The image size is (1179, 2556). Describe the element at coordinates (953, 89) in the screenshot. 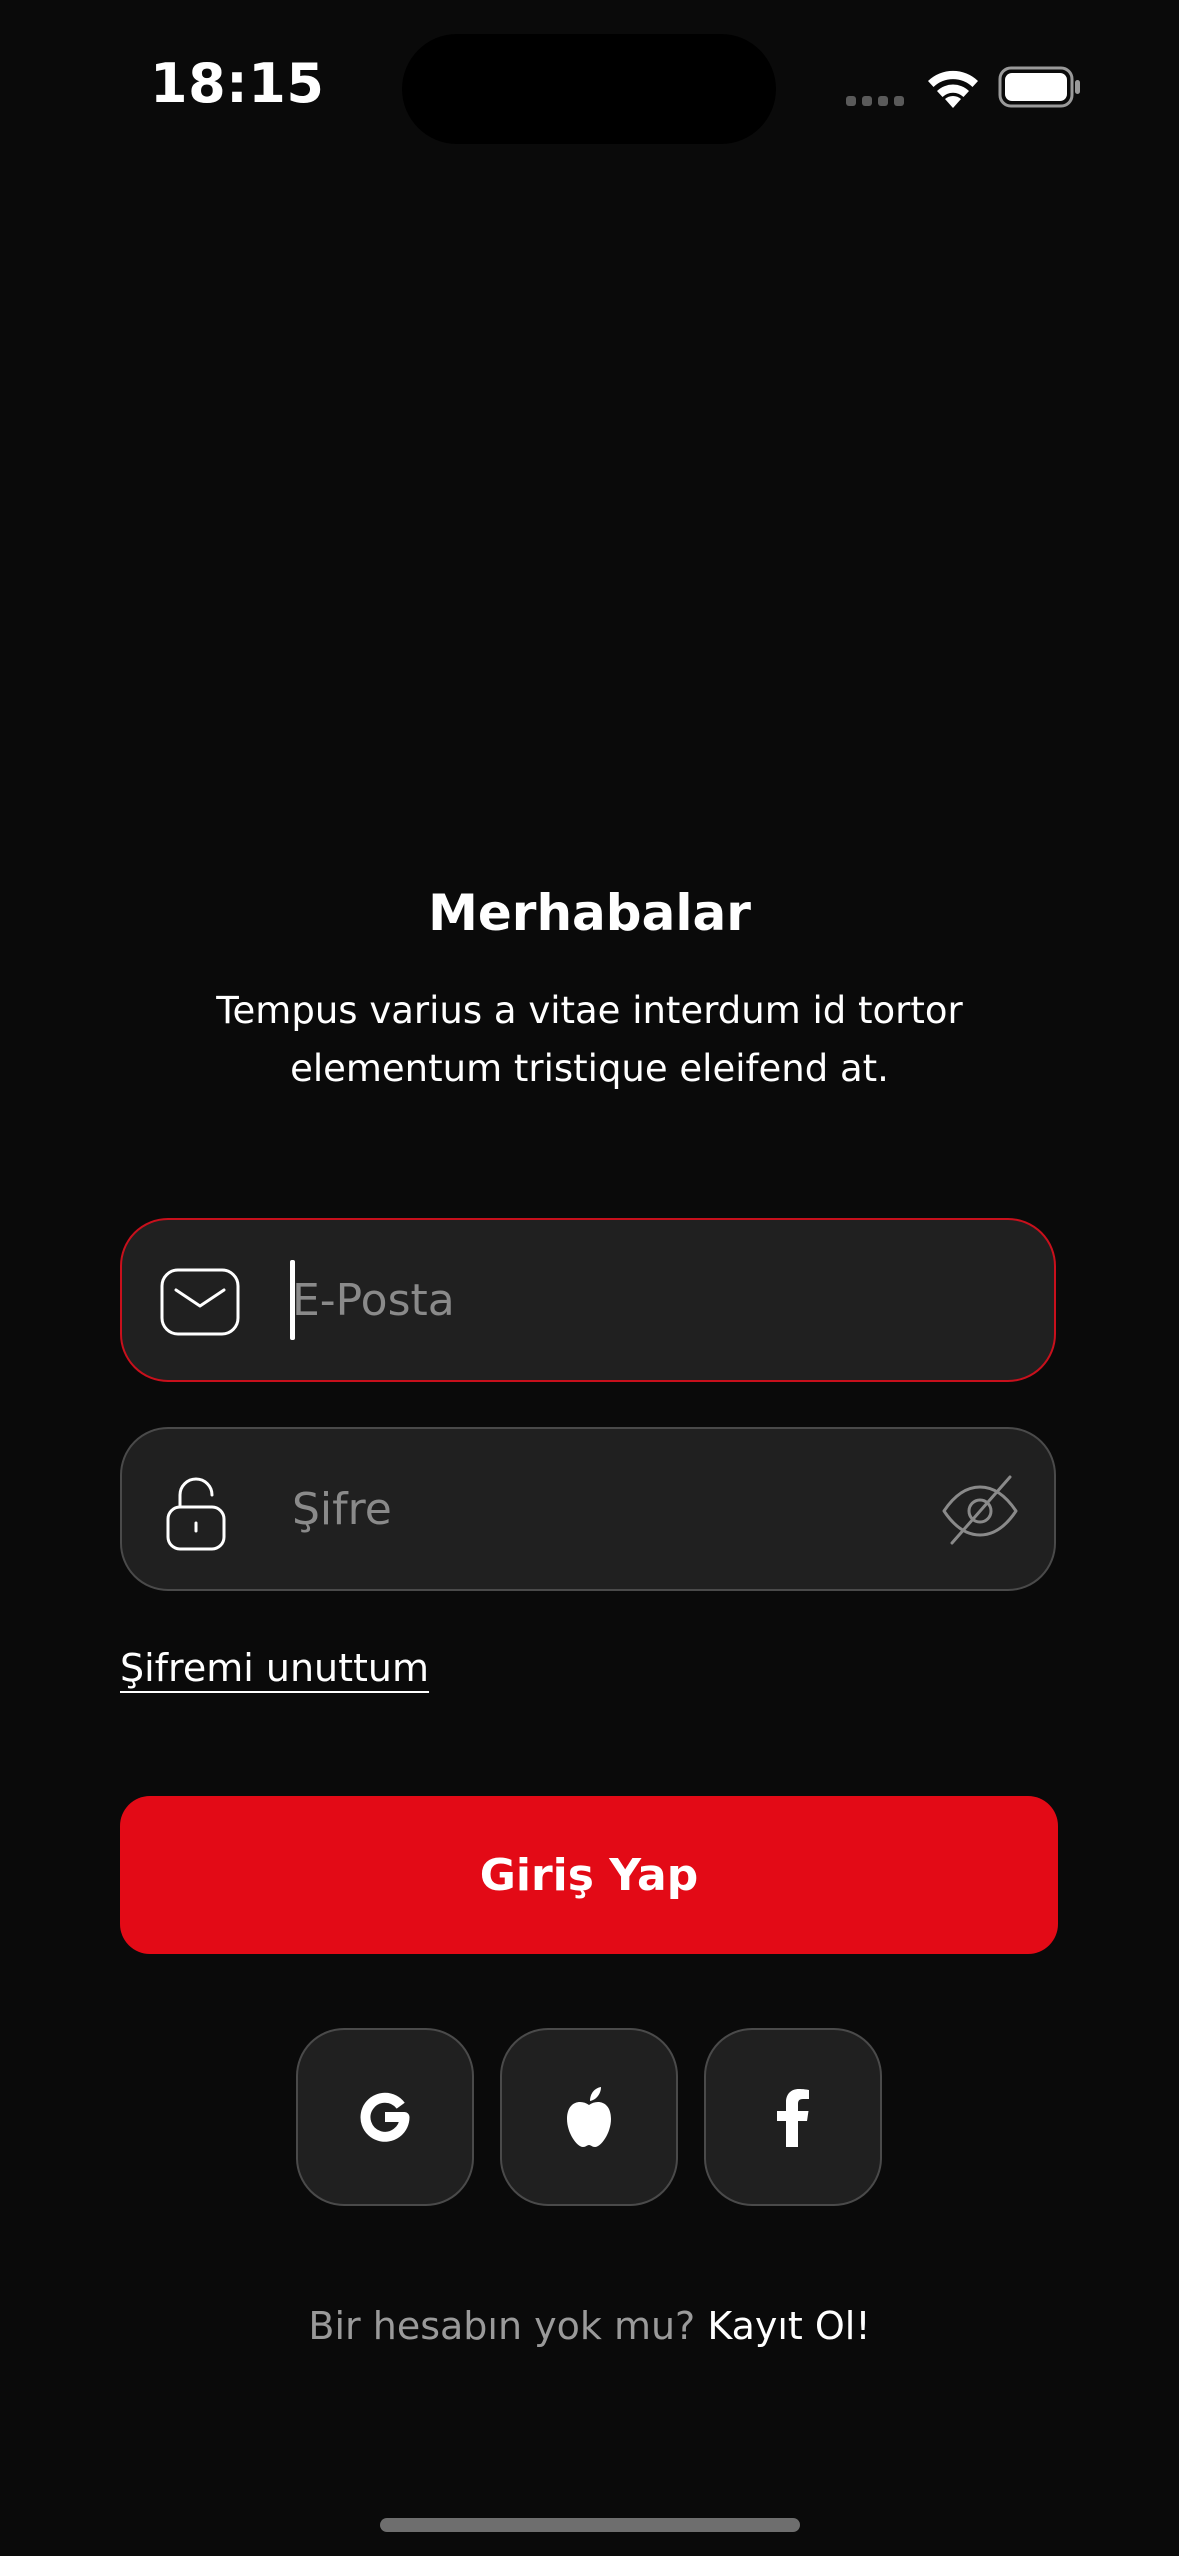

I see `wifi-icon` at that location.